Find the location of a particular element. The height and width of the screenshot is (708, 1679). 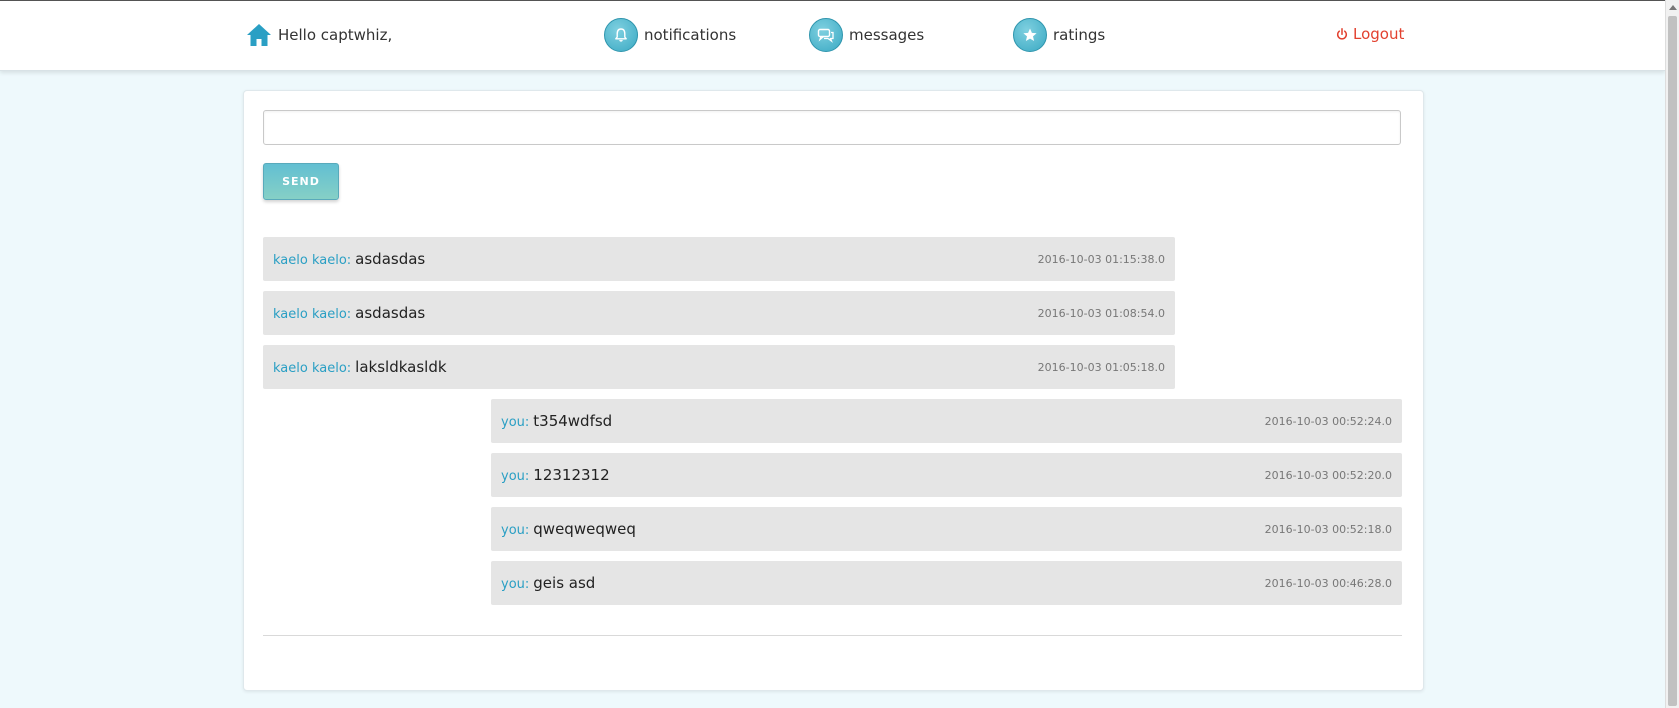

message-content: you: qweqweqweq is located at coordinates (568, 529).